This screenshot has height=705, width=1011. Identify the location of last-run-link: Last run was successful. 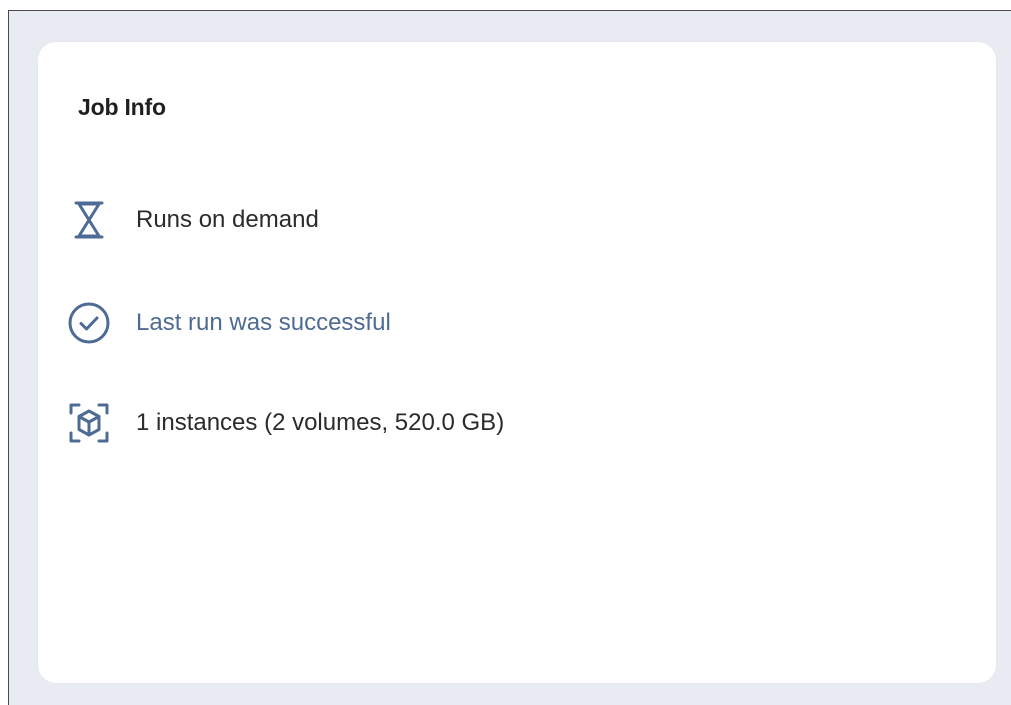
(263, 323).